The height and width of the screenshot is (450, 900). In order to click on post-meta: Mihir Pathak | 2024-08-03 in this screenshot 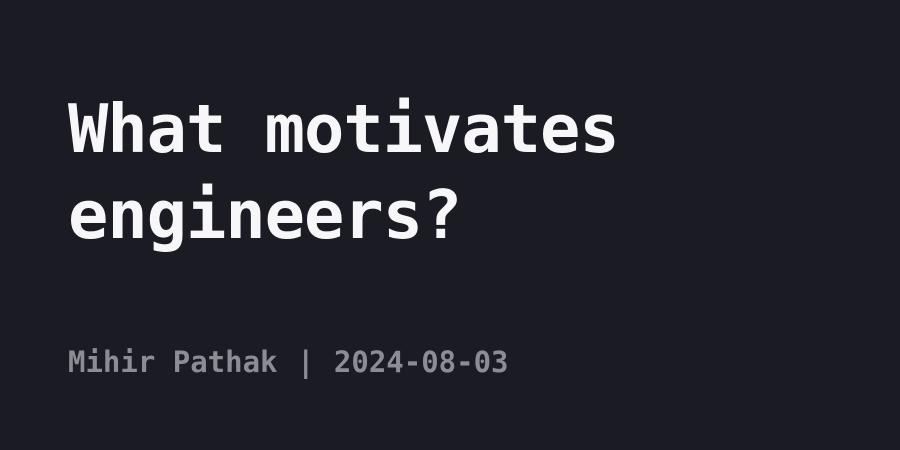, I will do `click(288, 362)`.